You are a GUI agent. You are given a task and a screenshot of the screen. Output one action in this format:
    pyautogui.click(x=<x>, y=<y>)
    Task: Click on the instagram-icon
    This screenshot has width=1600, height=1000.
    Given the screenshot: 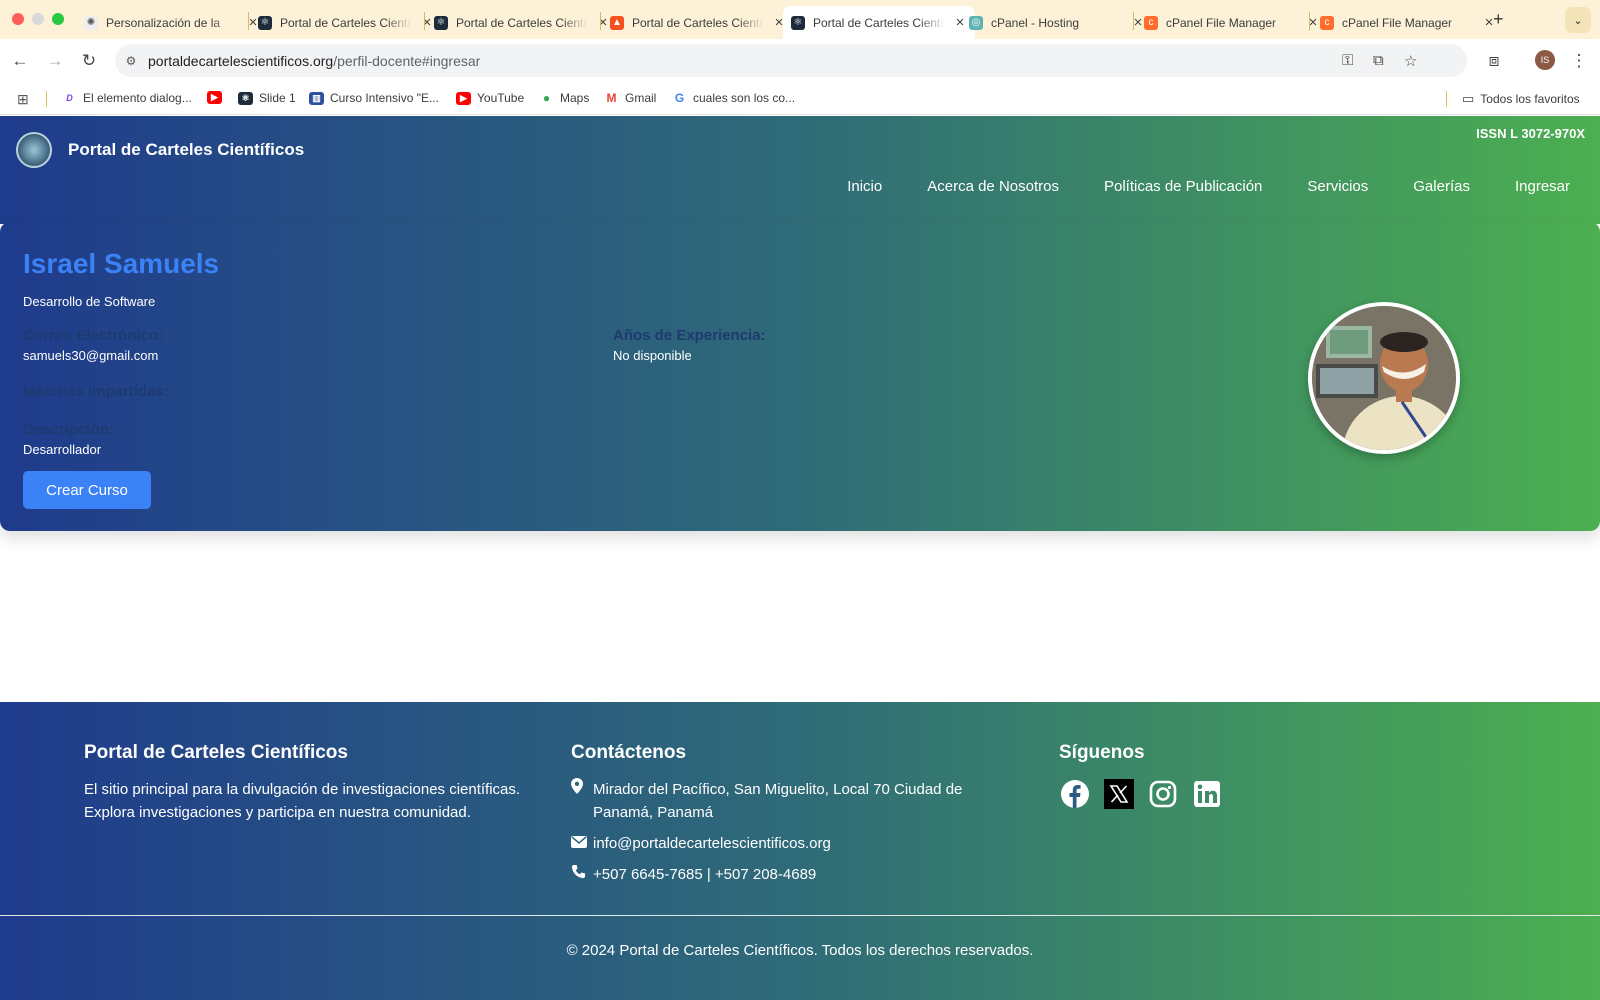 What is the action you would take?
    pyautogui.click(x=1163, y=794)
    